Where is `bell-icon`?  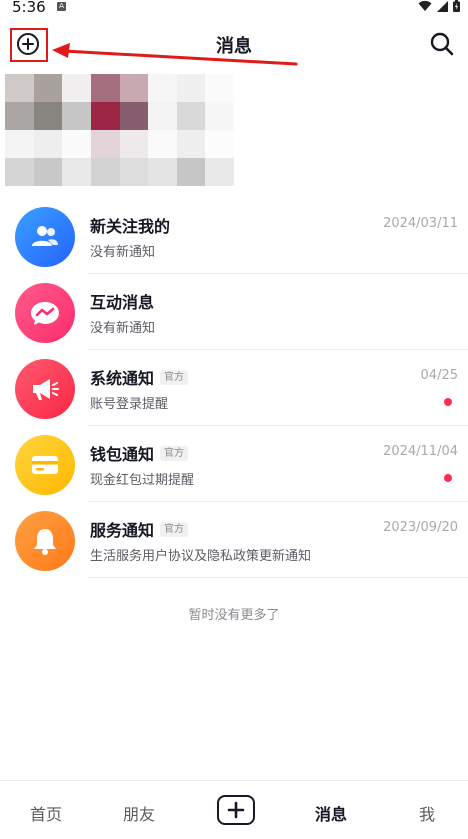 bell-icon is located at coordinates (45, 542).